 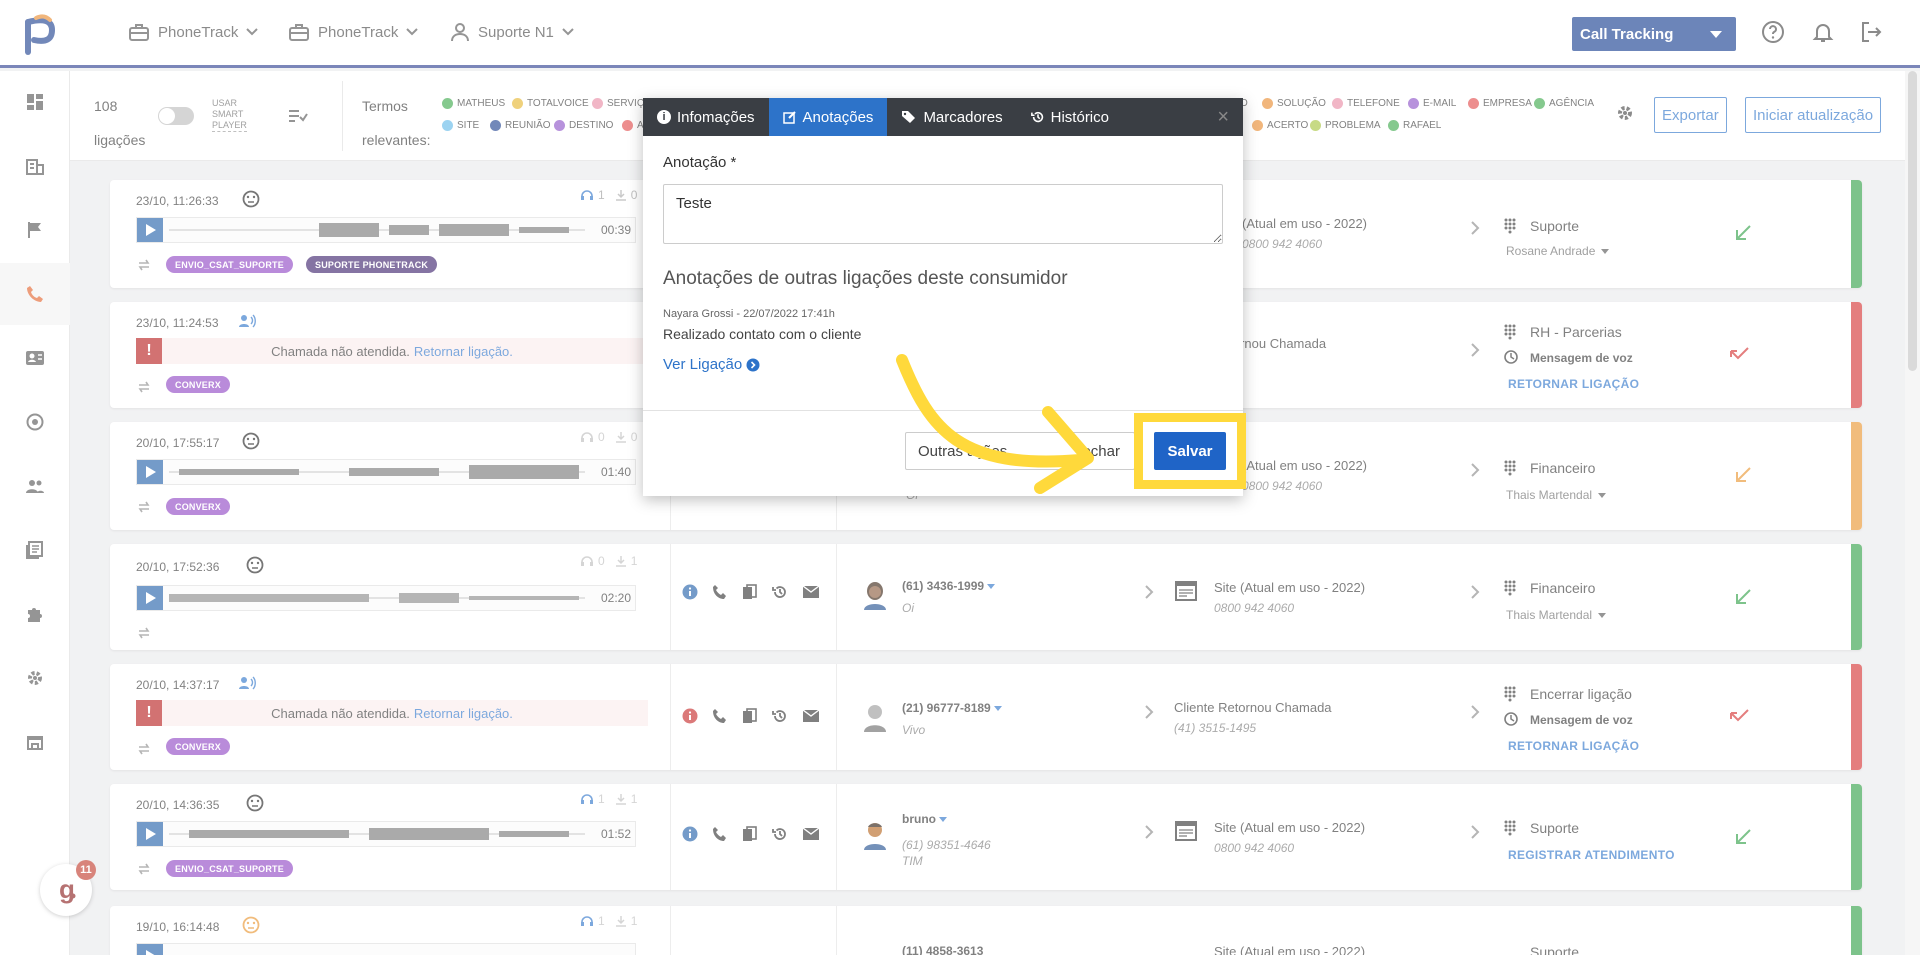 I want to click on view-call-label: Ver Ligação, so click(x=703, y=364).